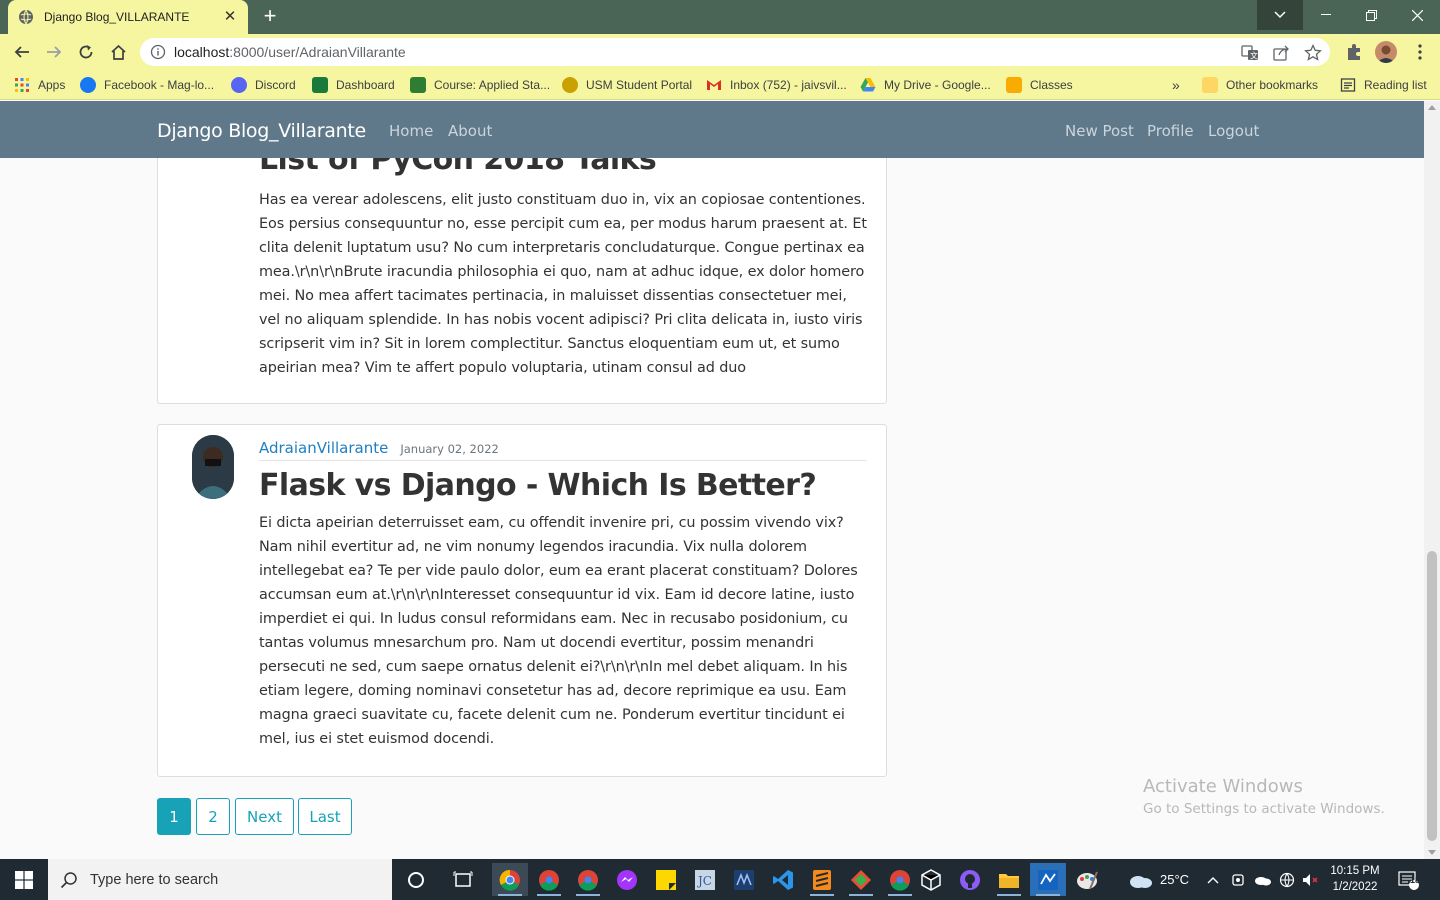 The image size is (1440, 900). What do you see at coordinates (783, 879) in the screenshot?
I see `vscode-icon` at bounding box center [783, 879].